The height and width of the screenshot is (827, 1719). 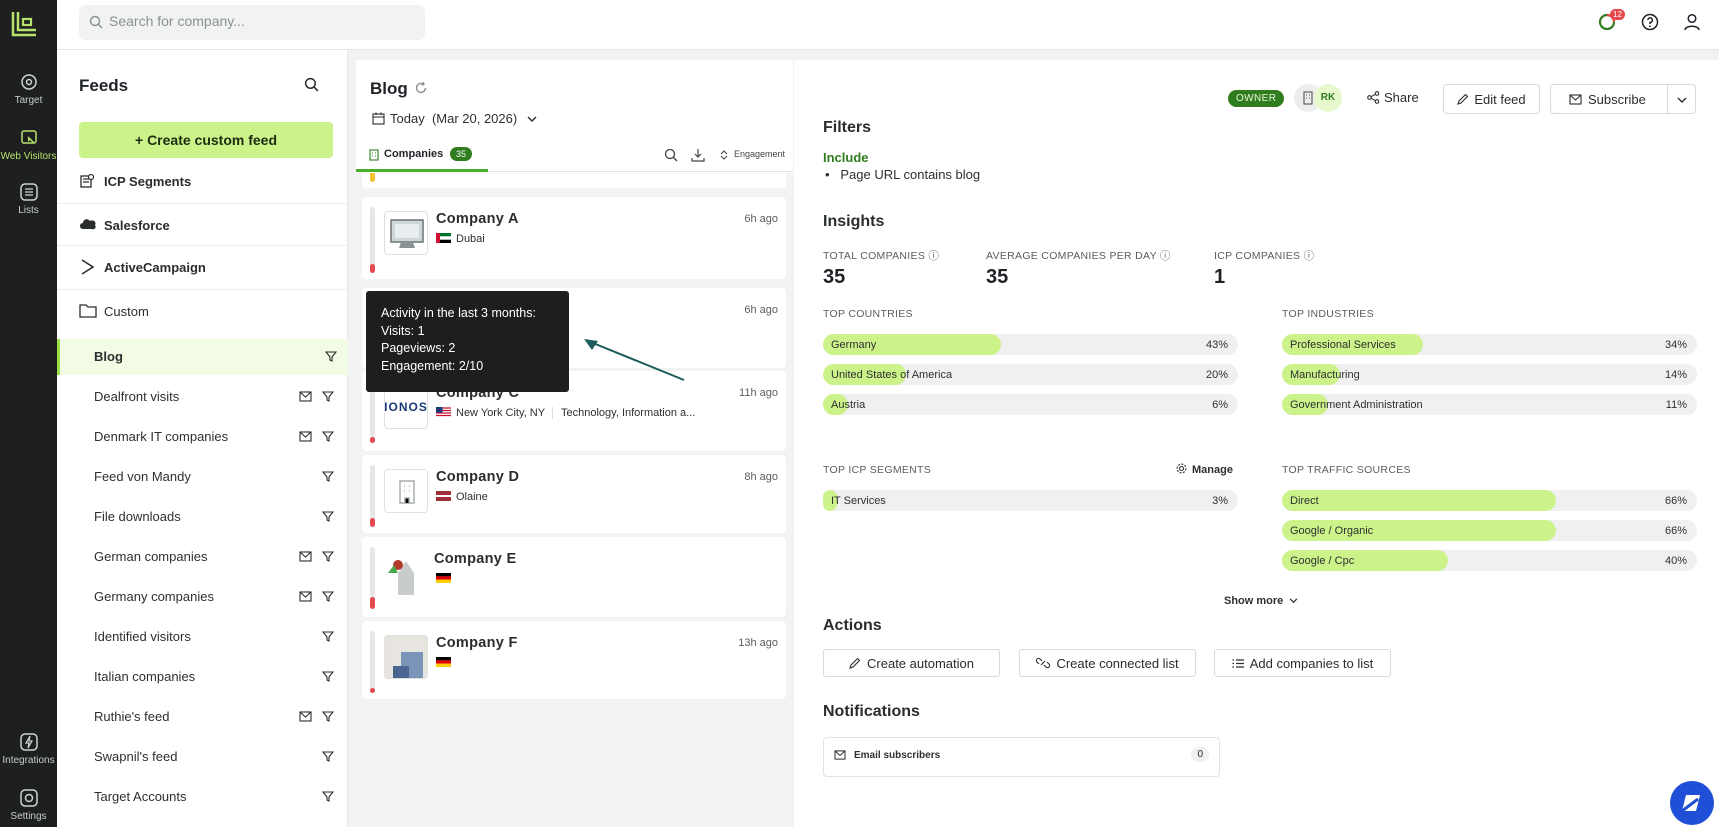 I want to click on list-item: Company D 8h ago Olaine, so click(x=574, y=494).